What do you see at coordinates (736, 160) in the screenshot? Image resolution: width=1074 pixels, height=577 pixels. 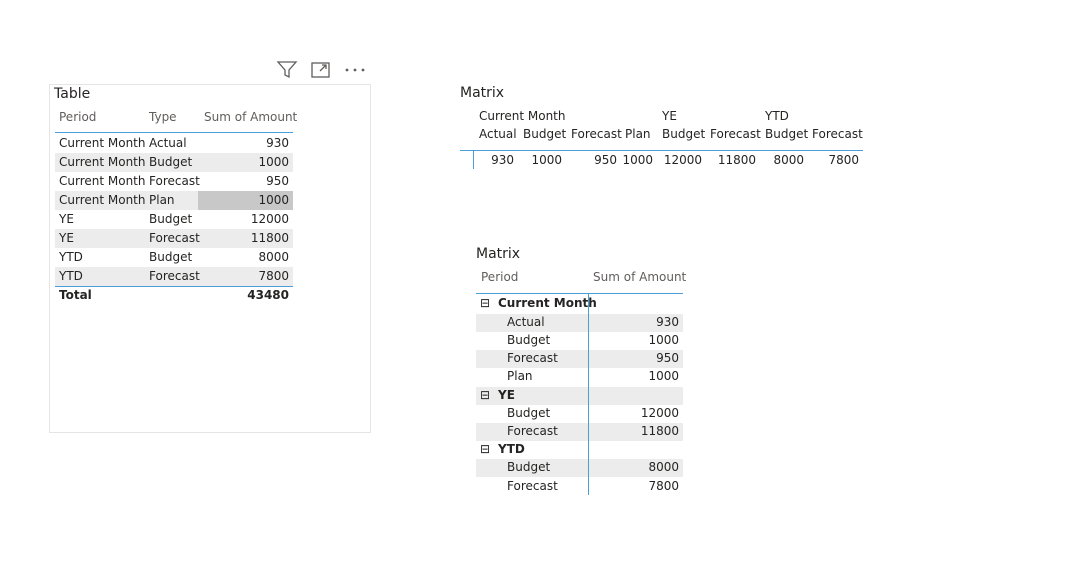 I see `matrix1-value: 11800` at bounding box center [736, 160].